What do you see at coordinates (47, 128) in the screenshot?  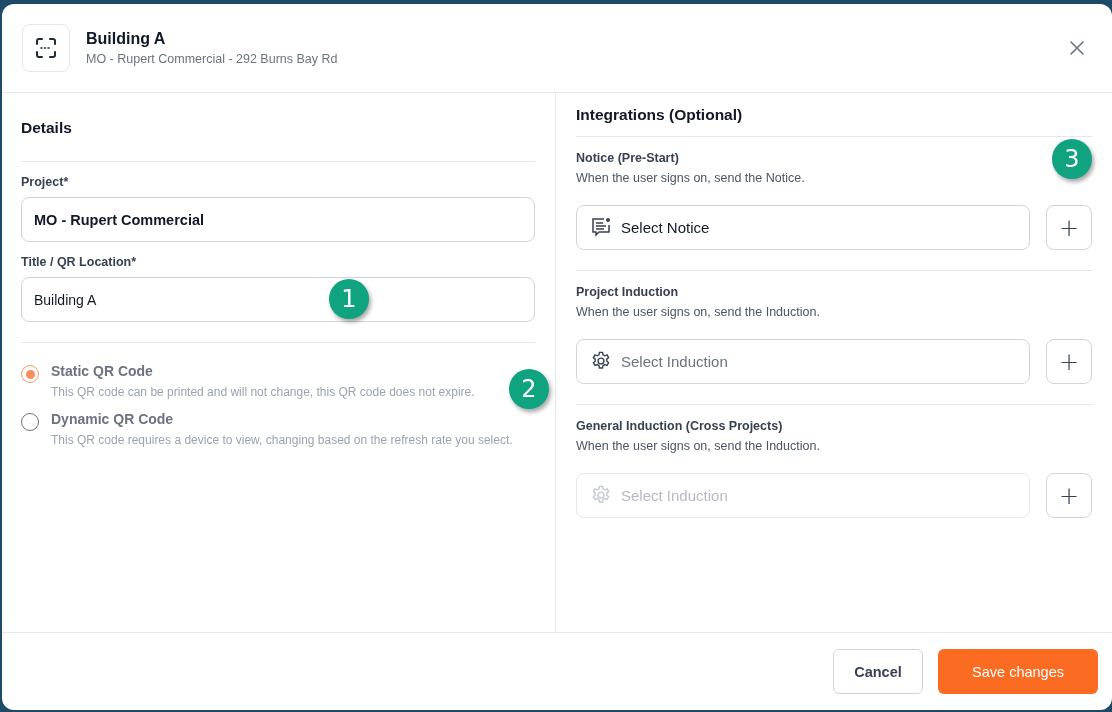 I see `section-heading: Details` at bounding box center [47, 128].